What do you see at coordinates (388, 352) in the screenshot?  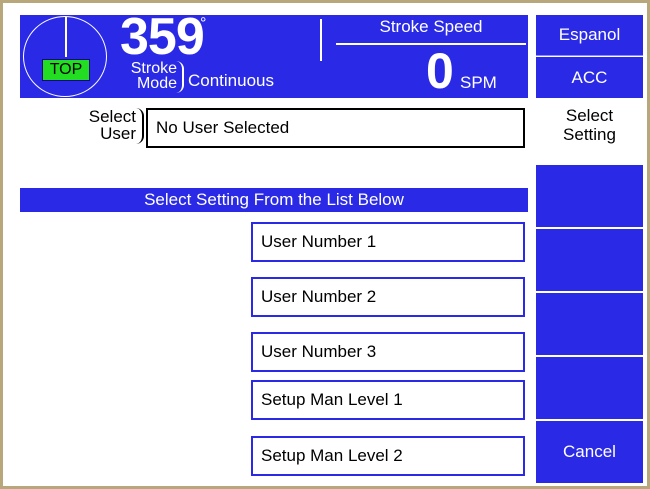 I see `list-item-user-number-3: User Number 3` at bounding box center [388, 352].